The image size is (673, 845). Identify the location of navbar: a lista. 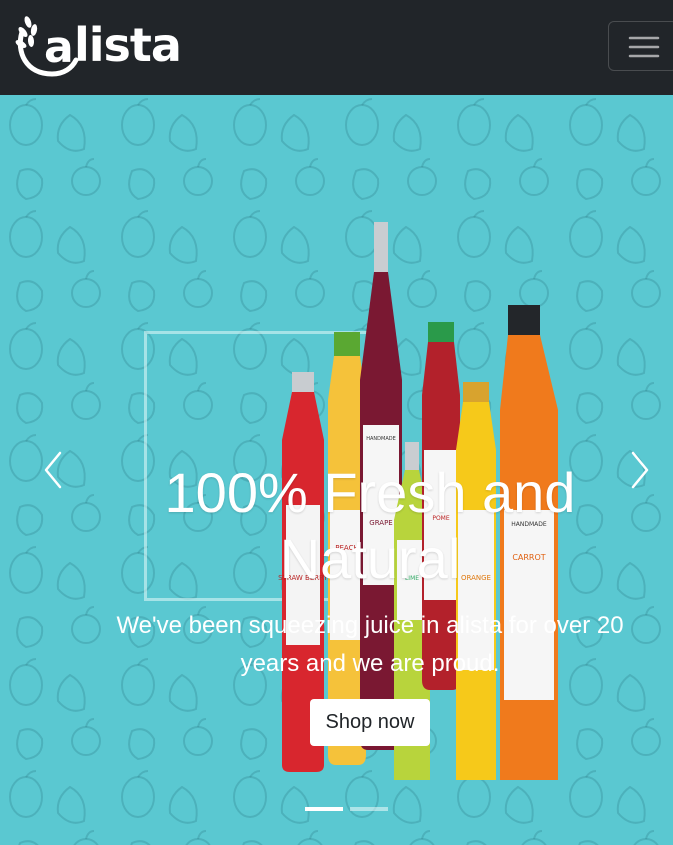
(336, 47).